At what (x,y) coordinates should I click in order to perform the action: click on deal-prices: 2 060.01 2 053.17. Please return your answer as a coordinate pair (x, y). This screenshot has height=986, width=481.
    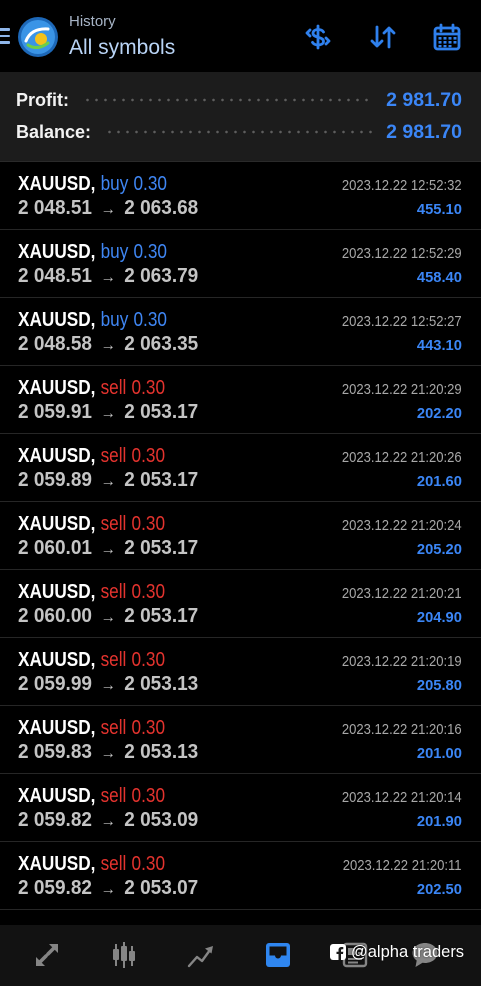
    Looking at the image, I should click on (108, 549).